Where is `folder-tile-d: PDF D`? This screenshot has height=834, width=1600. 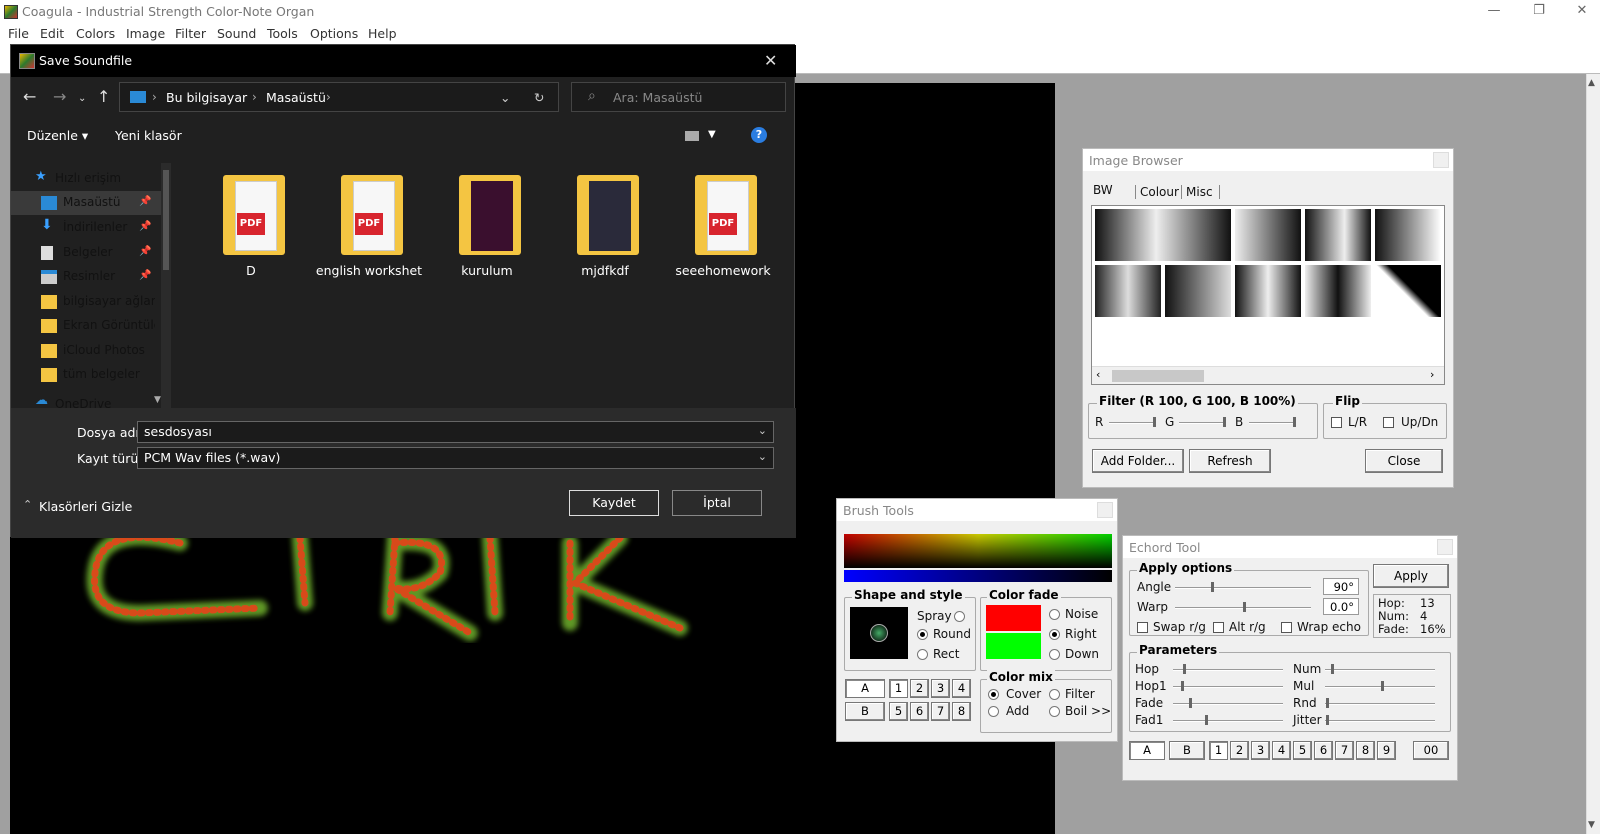
folder-tile-d: PDF D is located at coordinates (251, 233).